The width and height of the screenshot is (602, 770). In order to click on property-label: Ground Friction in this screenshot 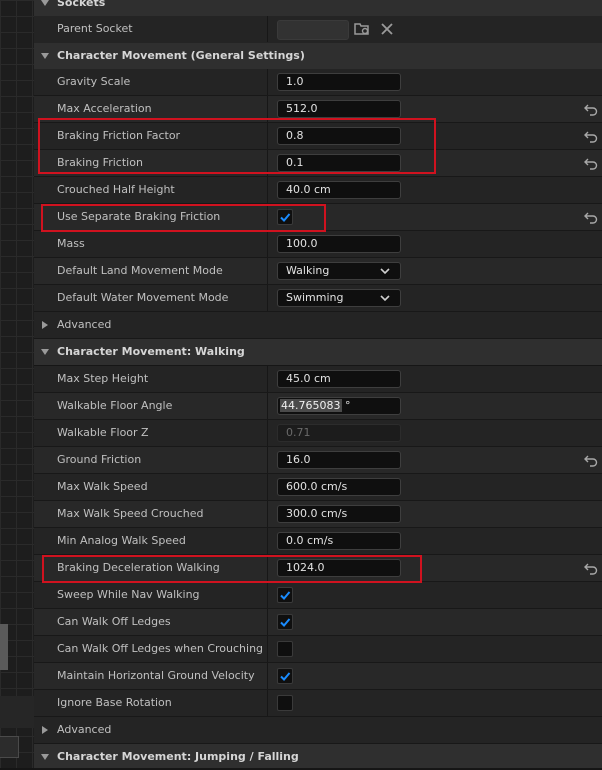, I will do `click(99, 459)`.